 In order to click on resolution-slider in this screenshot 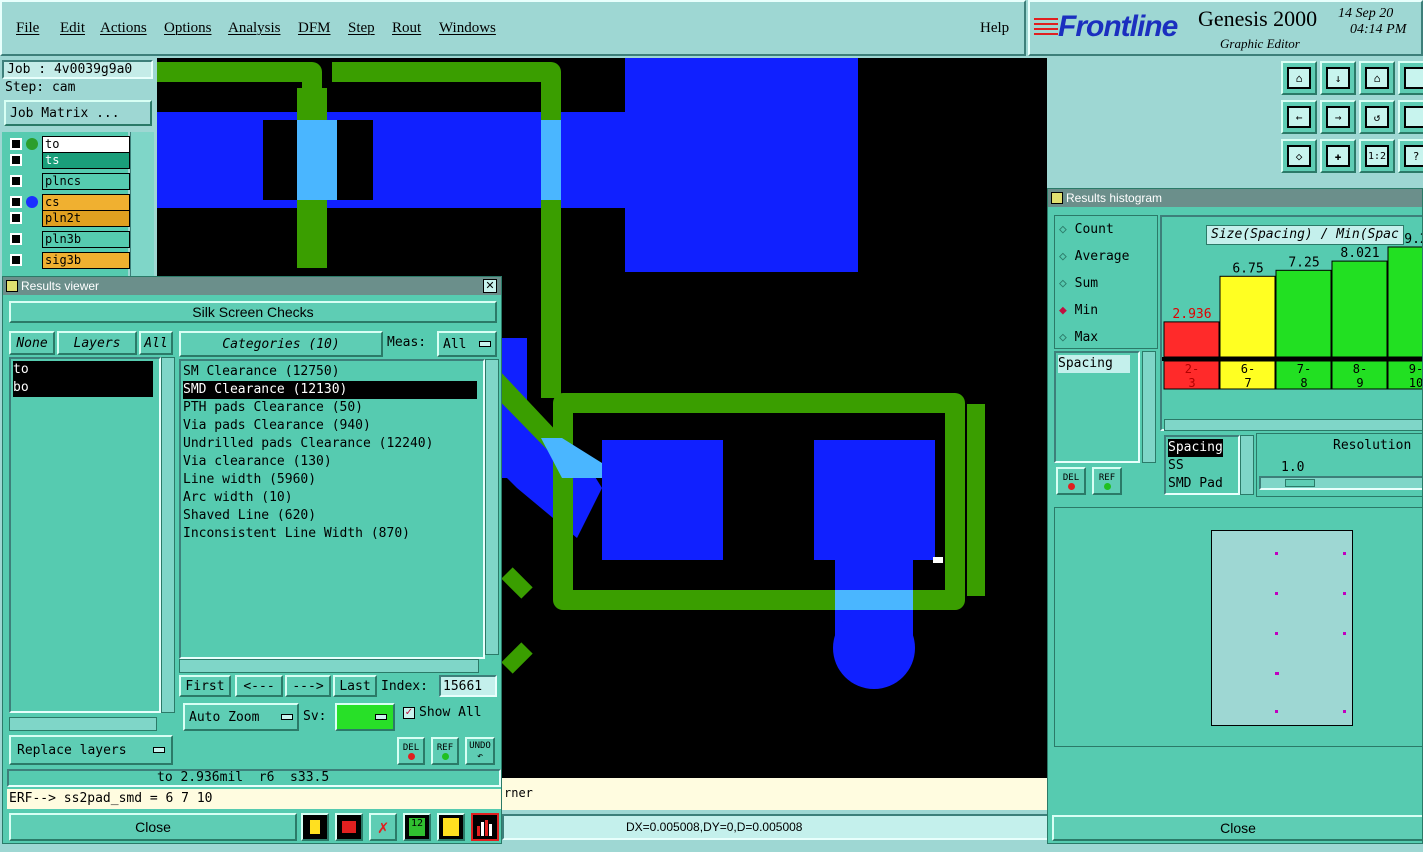, I will do `click(1340, 483)`.